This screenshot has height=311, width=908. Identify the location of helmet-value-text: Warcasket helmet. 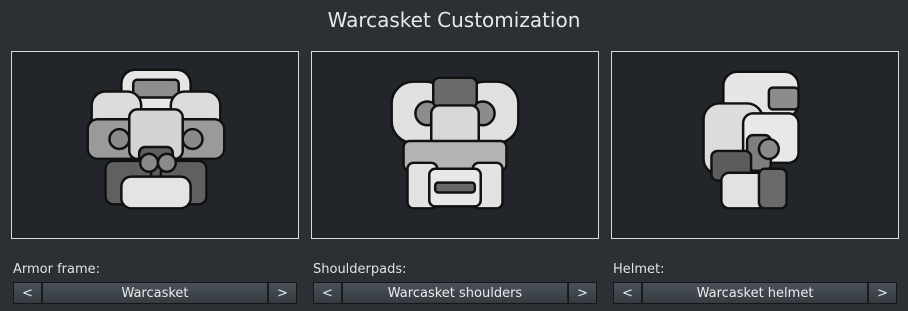
(755, 293).